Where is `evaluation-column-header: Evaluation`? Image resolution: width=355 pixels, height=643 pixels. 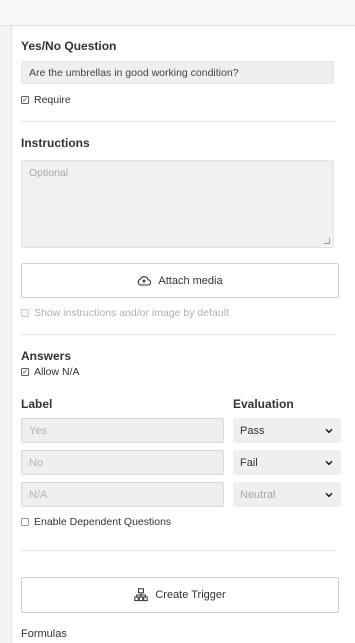
evaluation-column-header: Evaluation is located at coordinates (263, 404).